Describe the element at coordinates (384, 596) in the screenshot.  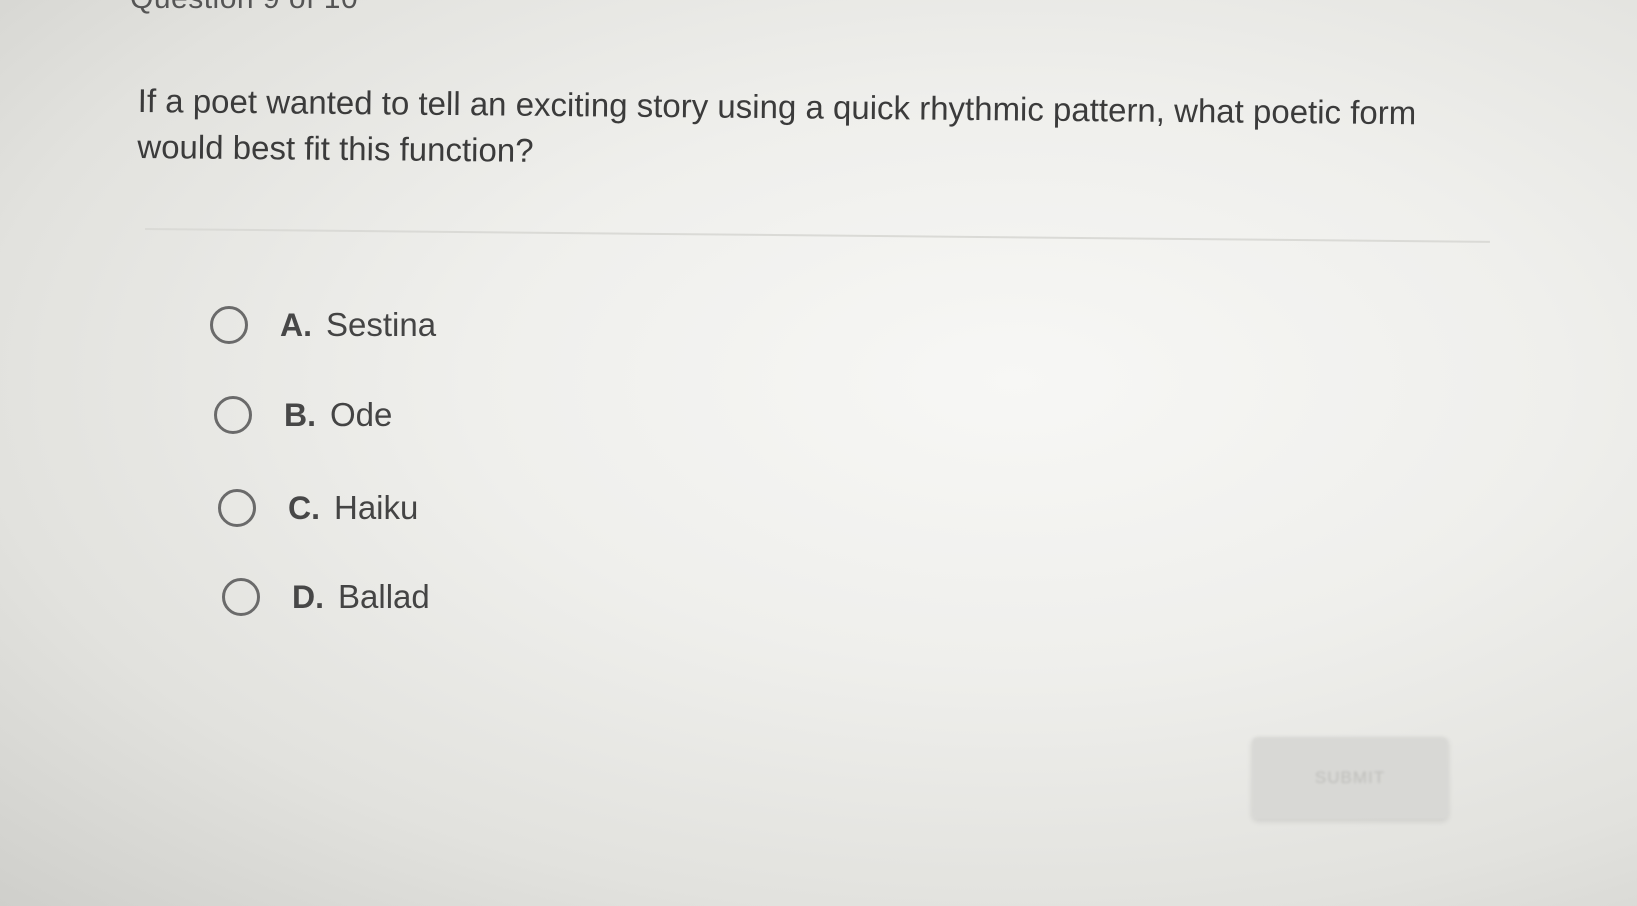
I see `option-label: Ballad` at that location.